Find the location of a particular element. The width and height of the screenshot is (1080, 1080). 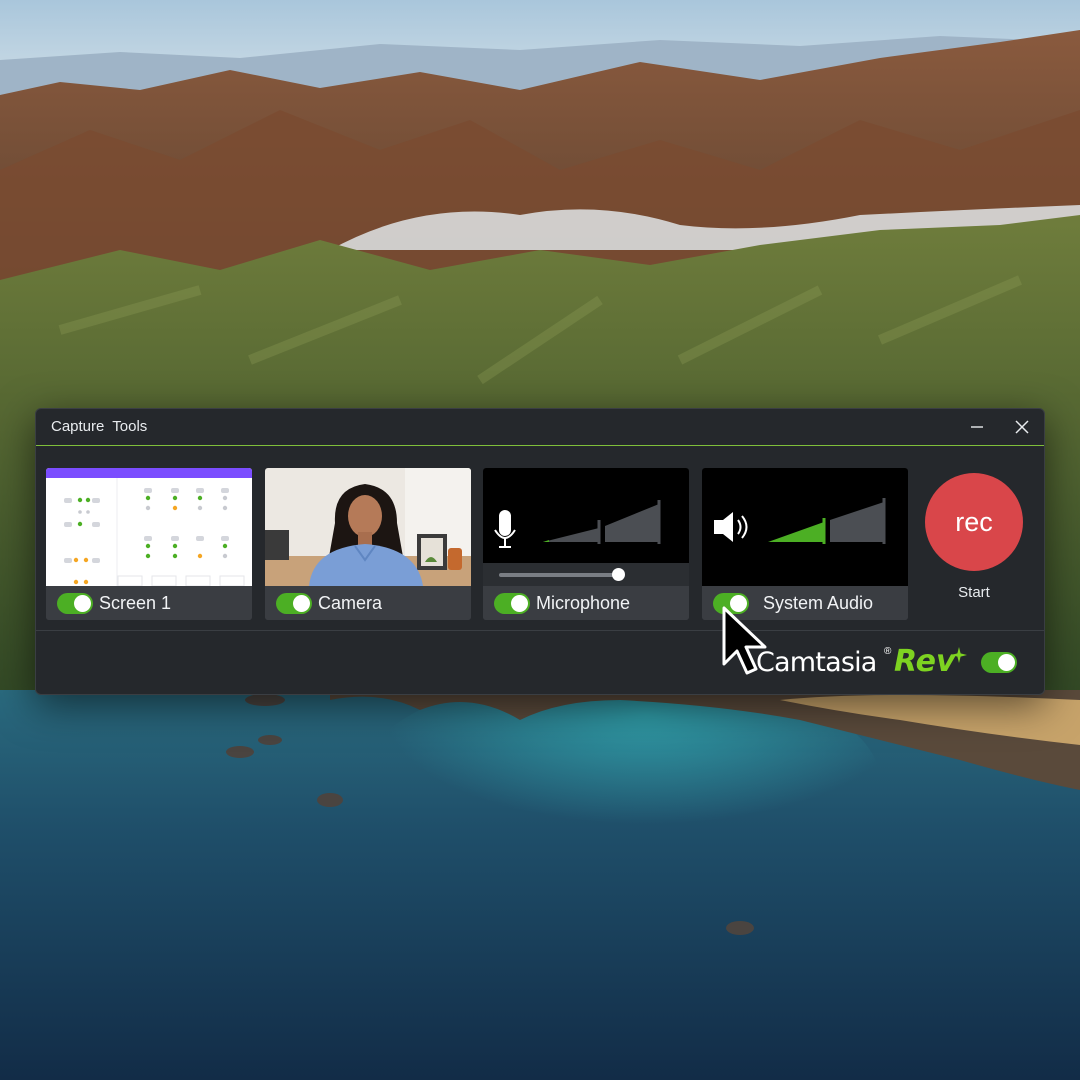

system-audio-label: System Audio is located at coordinates (818, 603).